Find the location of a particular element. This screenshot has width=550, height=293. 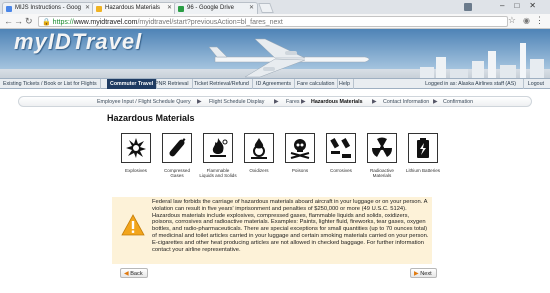

browser-tab-3: 96 - Google Drive ✕ is located at coordinates (216, 8).